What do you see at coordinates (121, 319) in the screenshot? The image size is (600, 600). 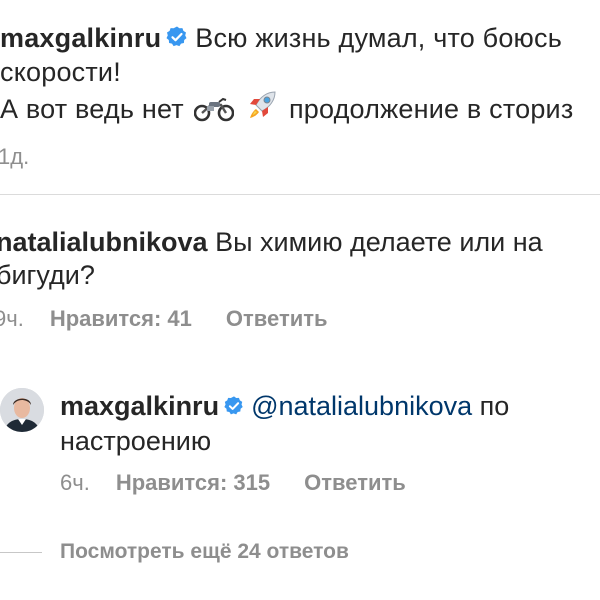 I see `comment-likes: Нравится: 41` at bounding box center [121, 319].